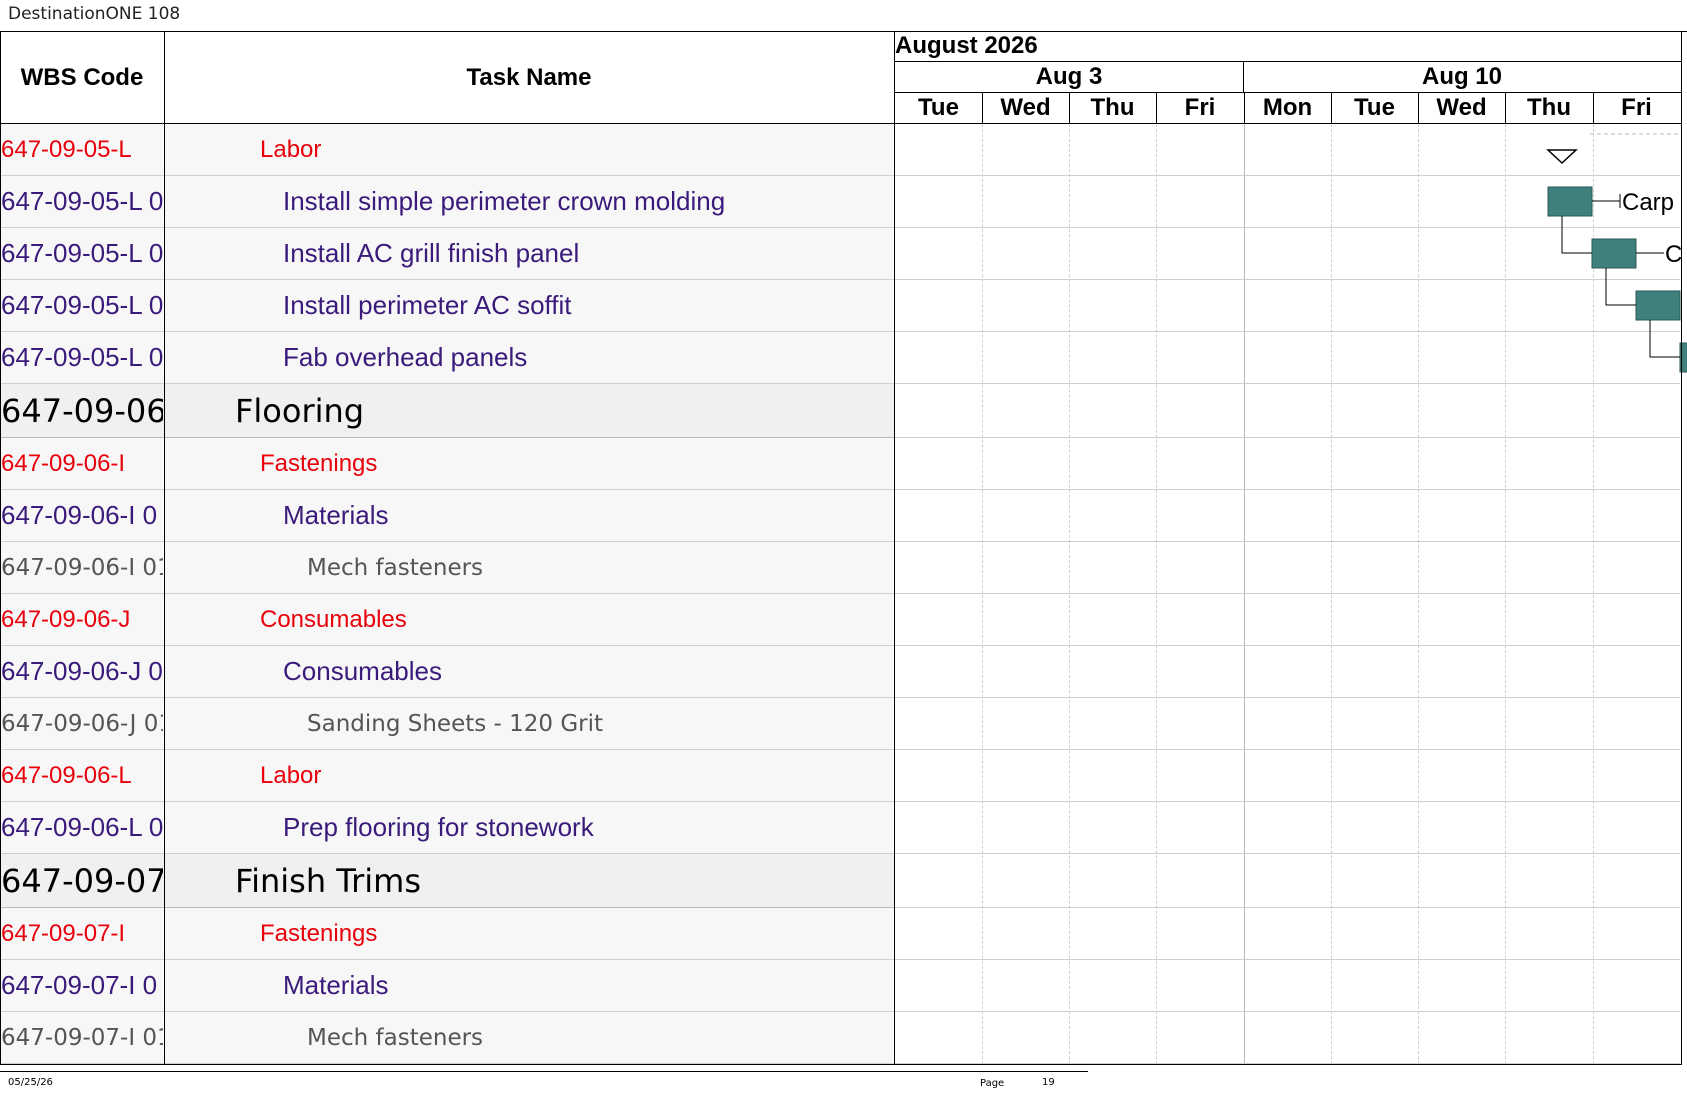  Describe the element at coordinates (1048, 1082) in the screenshot. I see `footer-page-number: 19` at that location.